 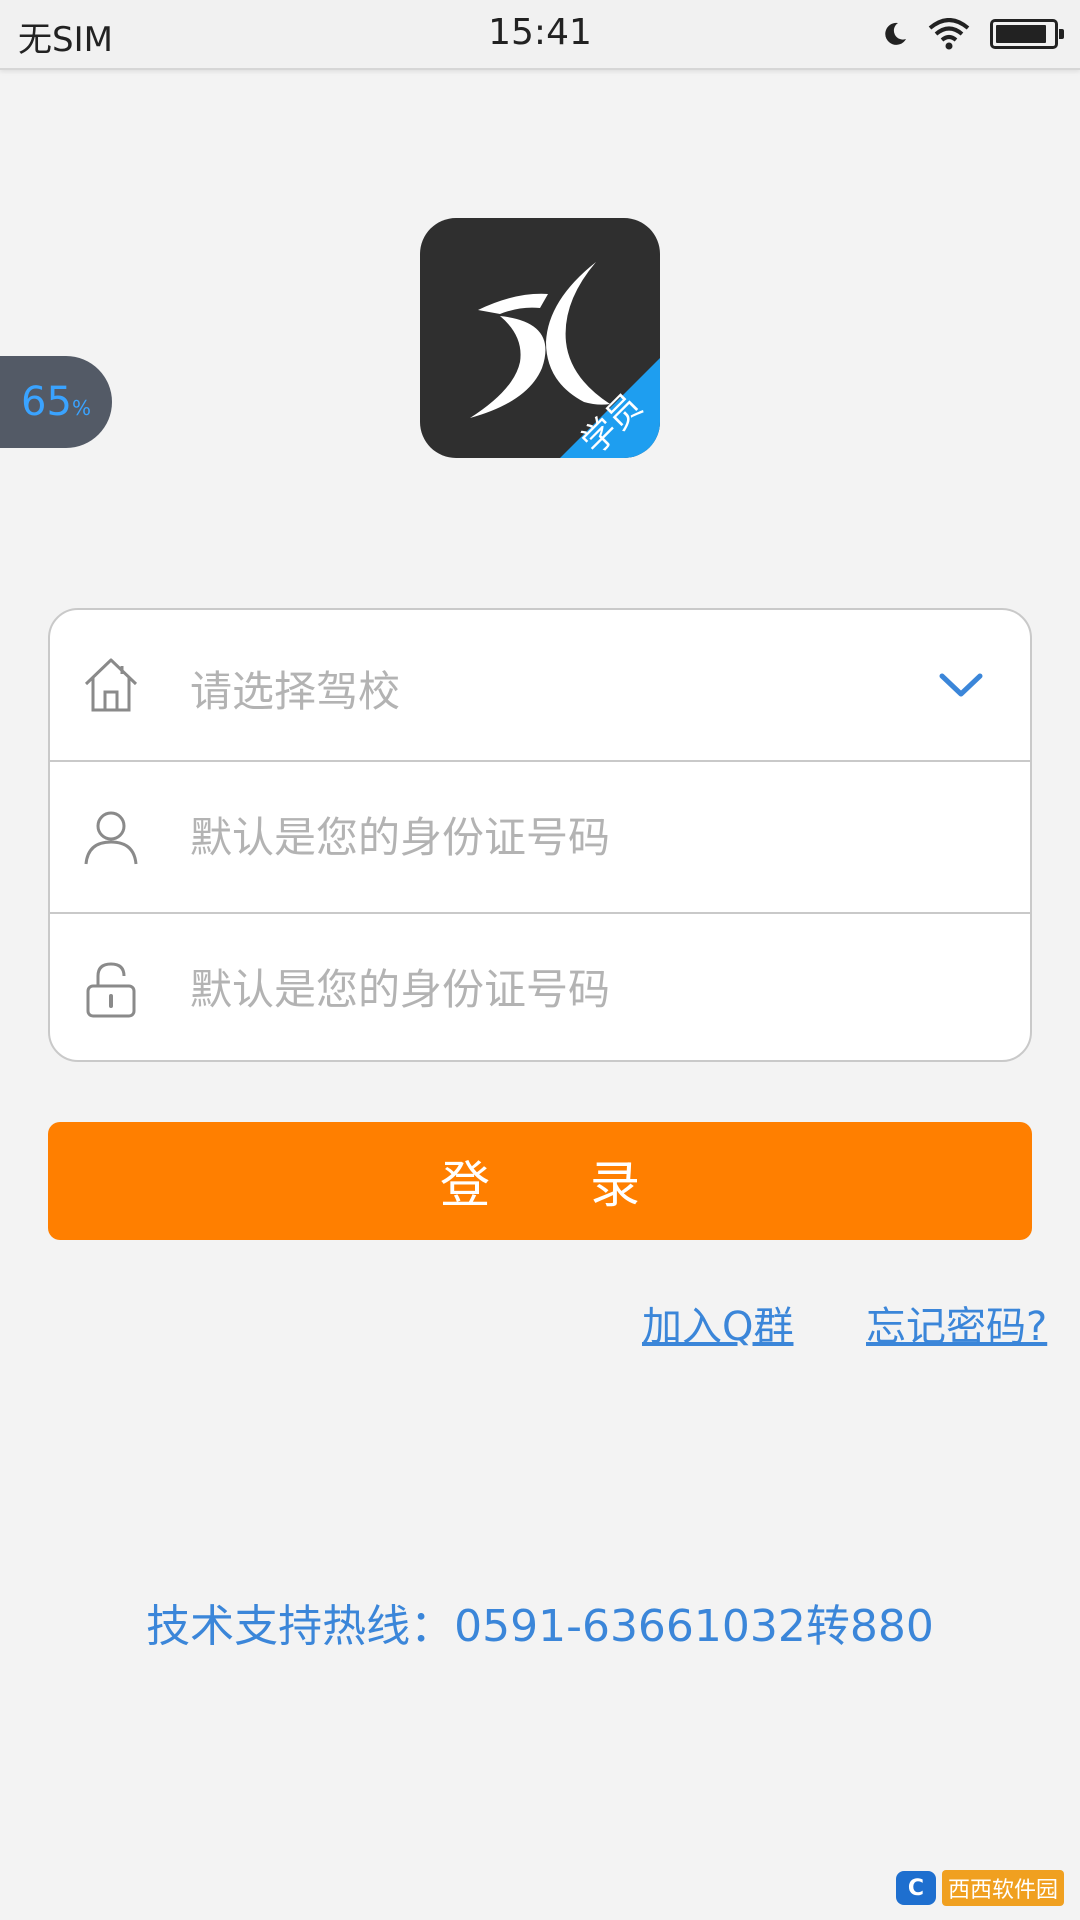 I want to click on floating-memory-badge: 65 %, so click(x=56, y=402).